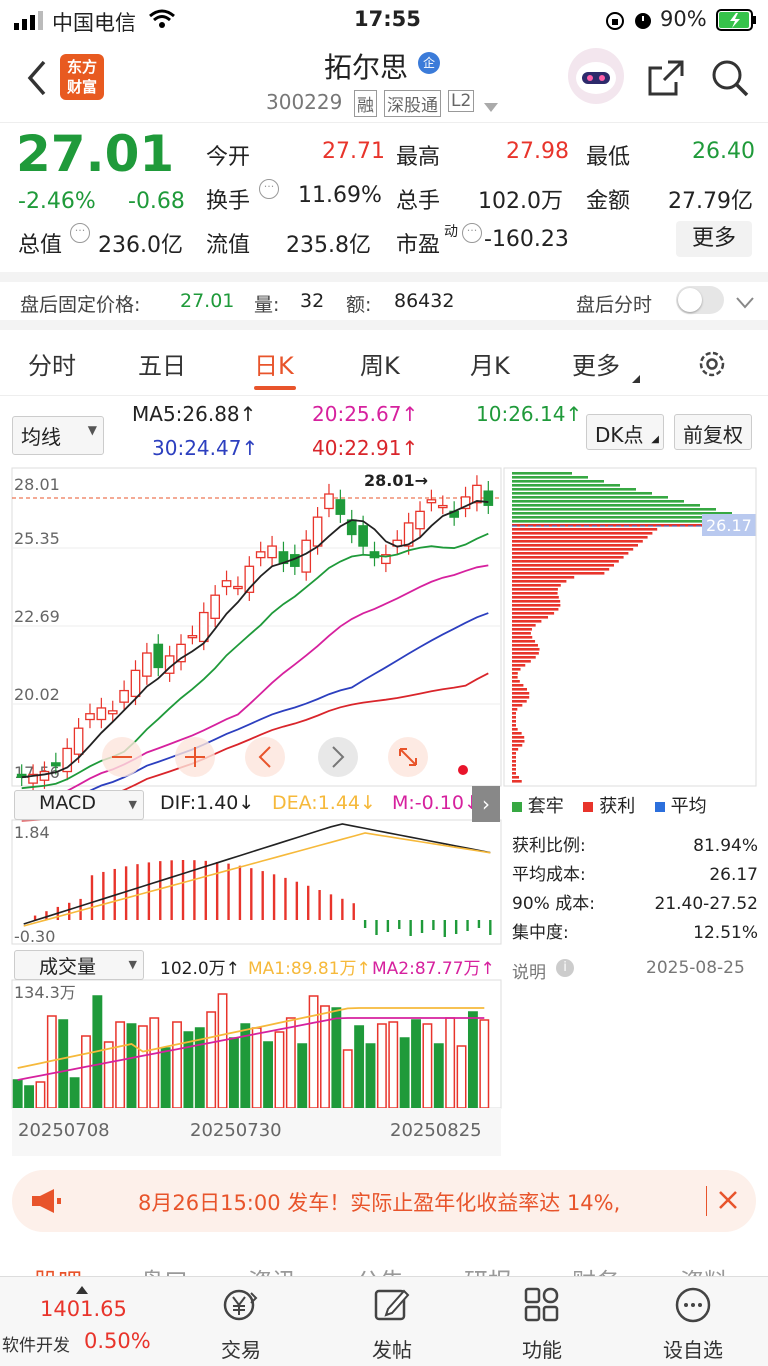 The image size is (768, 1366). I want to click on vol-ma1: MA1:89.81万↑, so click(309, 969).